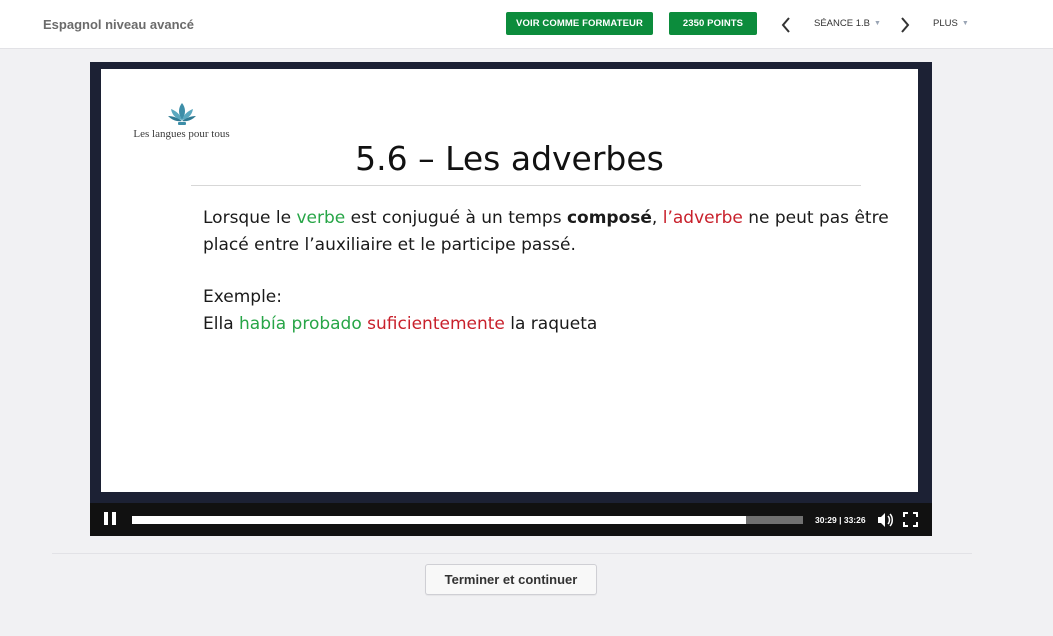 The height and width of the screenshot is (636, 1053). I want to click on next-session-button, so click(905, 25).